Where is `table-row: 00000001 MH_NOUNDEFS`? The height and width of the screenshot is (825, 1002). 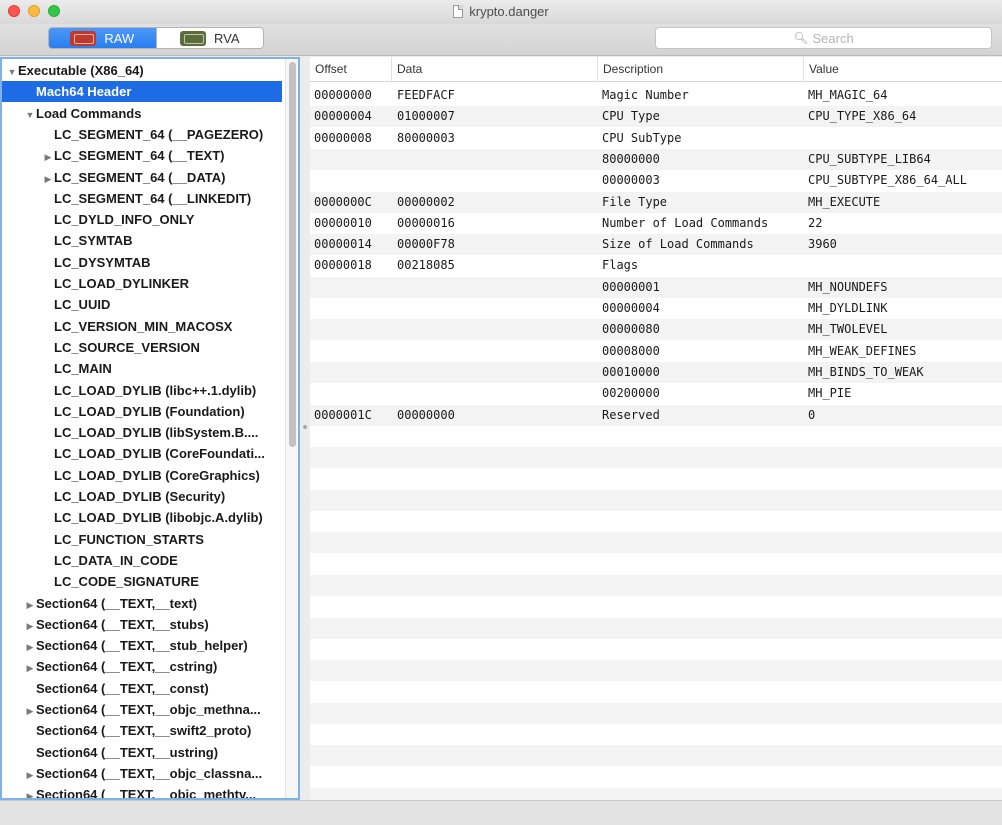
table-row: 00000001 MH_NOUNDEFS is located at coordinates (656, 287).